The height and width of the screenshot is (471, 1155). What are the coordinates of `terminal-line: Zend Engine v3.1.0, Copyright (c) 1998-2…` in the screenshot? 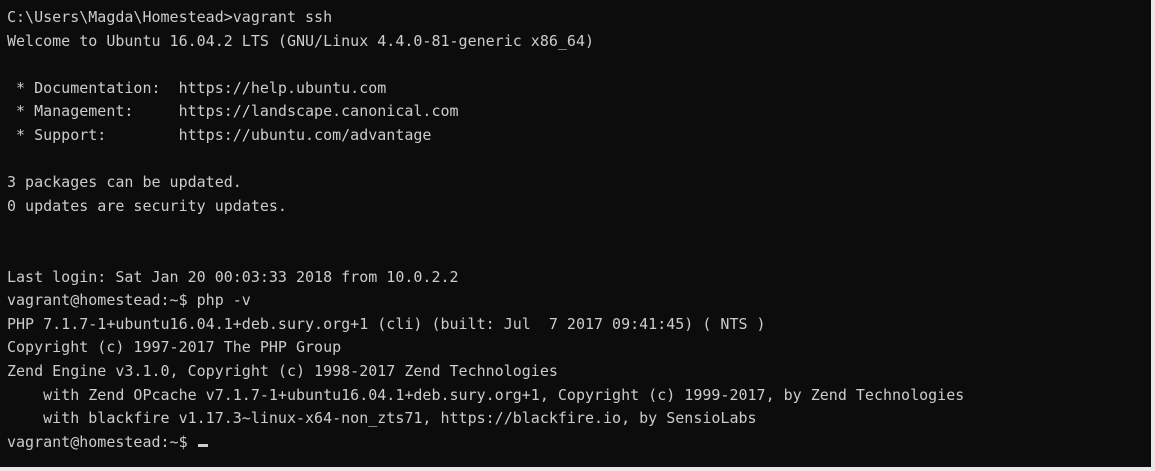 It's located at (282, 370).